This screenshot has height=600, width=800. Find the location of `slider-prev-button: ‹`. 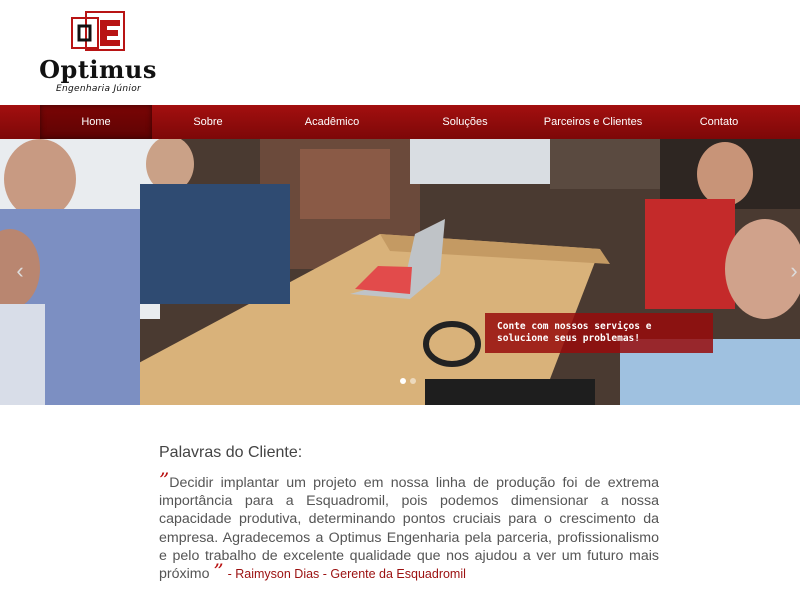

slider-prev-button: ‹ is located at coordinates (20, 271).